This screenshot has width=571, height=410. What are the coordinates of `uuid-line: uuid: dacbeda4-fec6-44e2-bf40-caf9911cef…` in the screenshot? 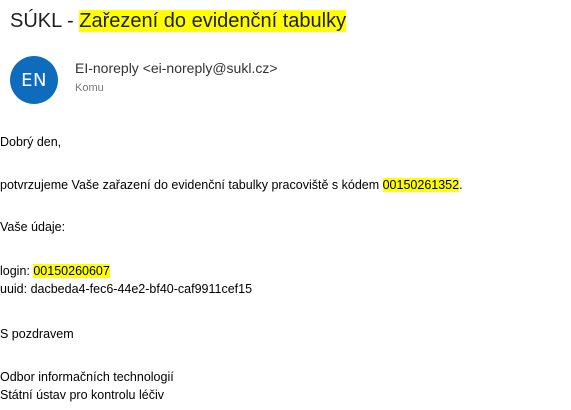 It's located at (126, 289).